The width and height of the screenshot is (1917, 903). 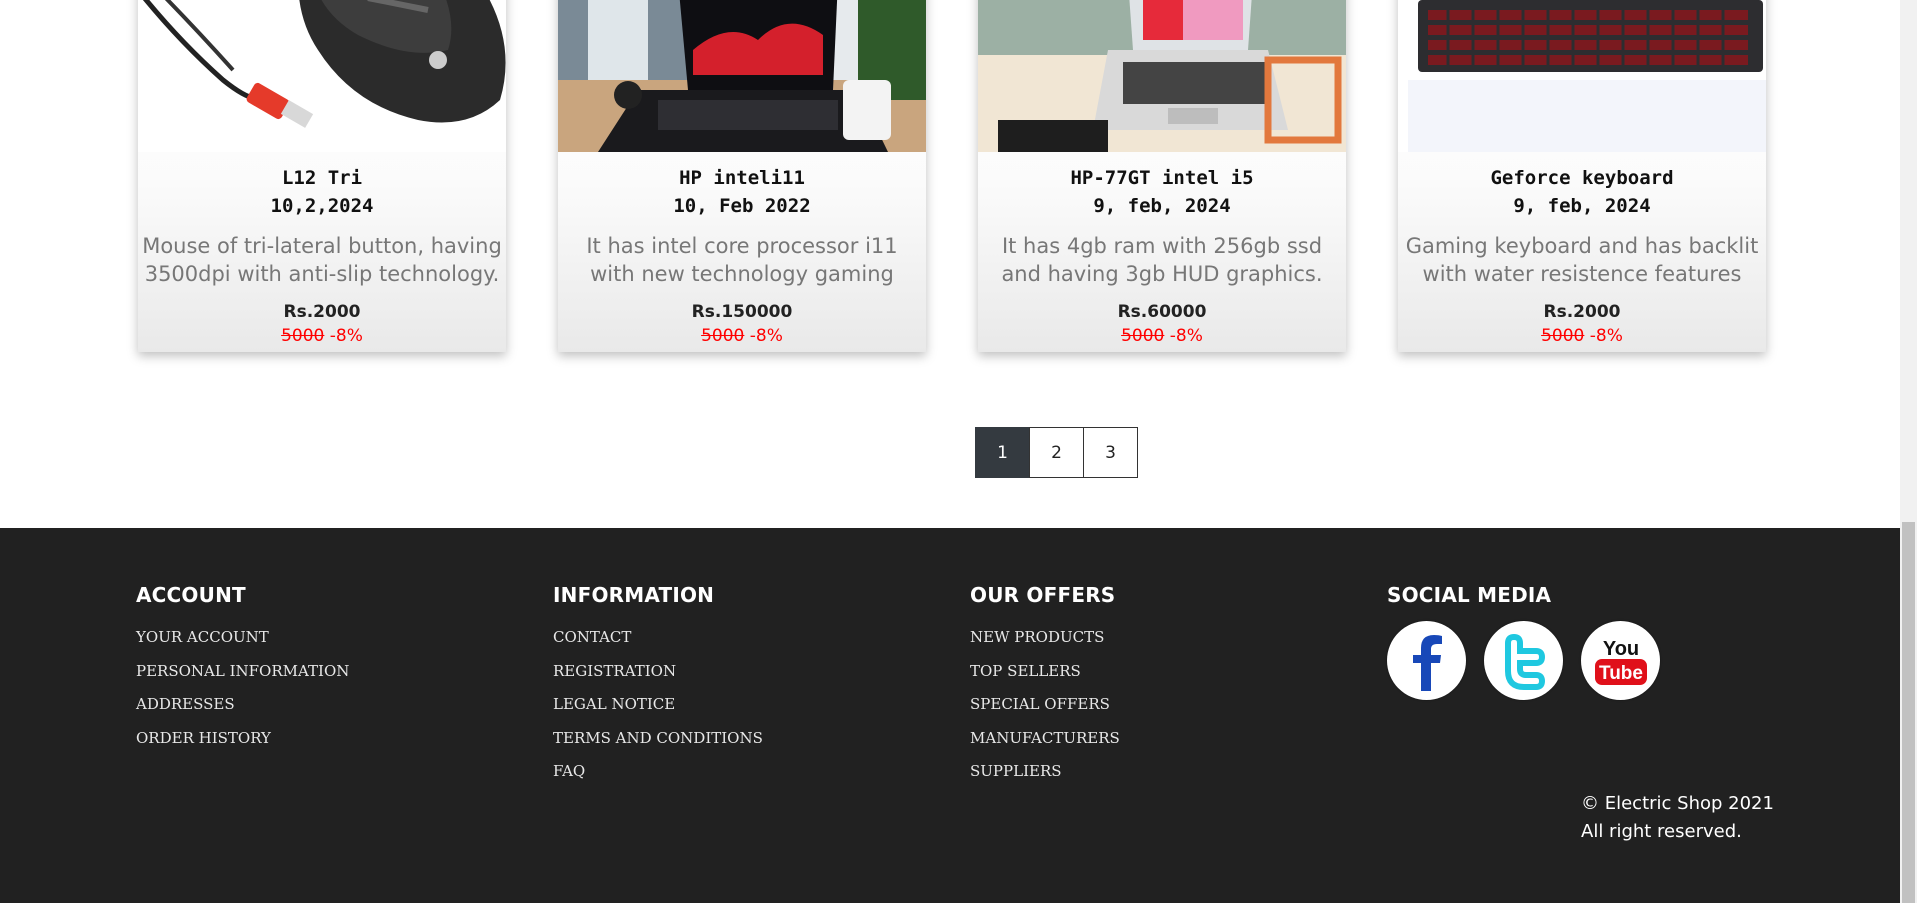 What do you see at coordinates (1621, 673) in the screenshot?
I see `youtube-tube-text: Tube` at bounding box center [1621, 673].